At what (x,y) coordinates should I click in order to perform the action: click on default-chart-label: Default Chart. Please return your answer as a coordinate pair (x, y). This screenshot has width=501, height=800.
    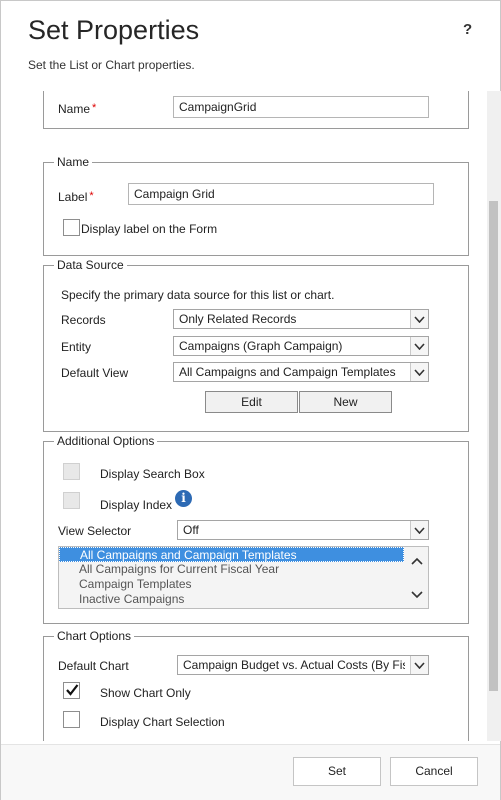
    Looking at the image, I should click on (93, 666).